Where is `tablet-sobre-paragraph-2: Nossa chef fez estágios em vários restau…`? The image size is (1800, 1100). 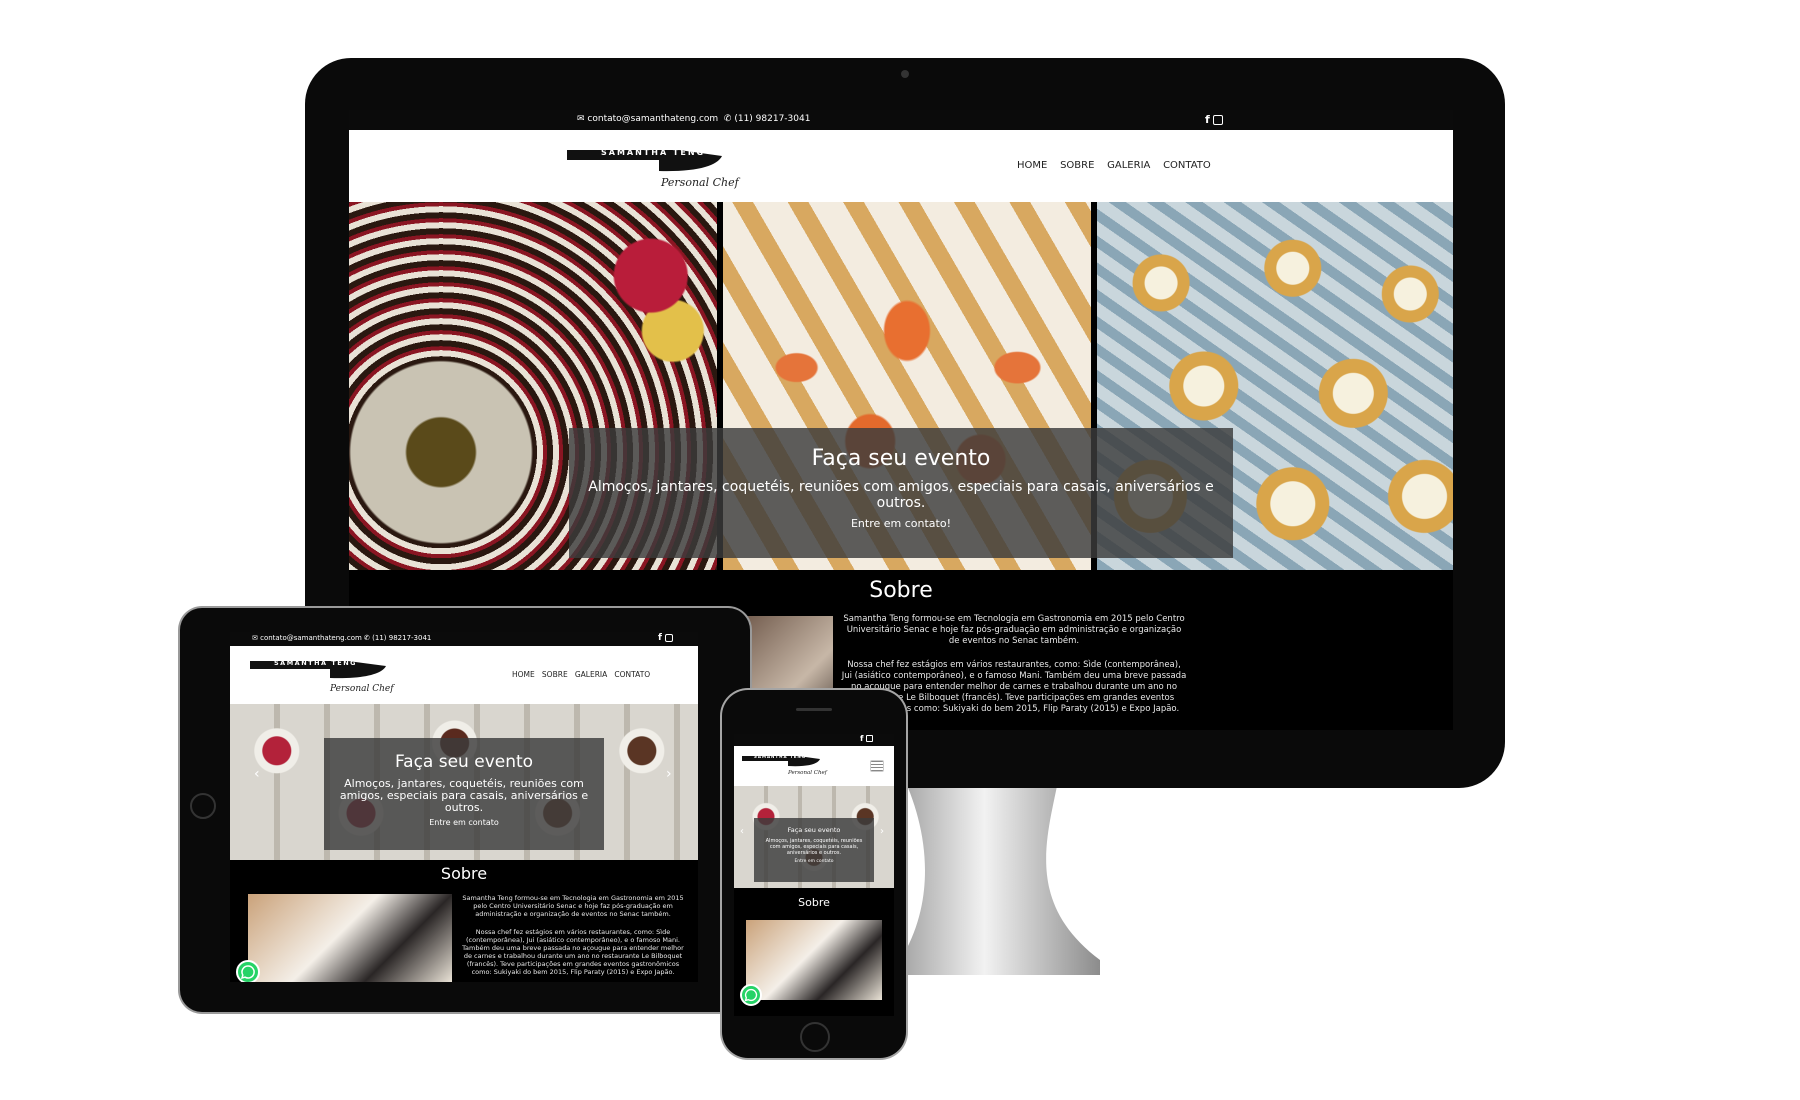
tablet-sobre-paragraph-2: Nossa chef fez estágios em vários restau… is located at coordinates (573, 952).